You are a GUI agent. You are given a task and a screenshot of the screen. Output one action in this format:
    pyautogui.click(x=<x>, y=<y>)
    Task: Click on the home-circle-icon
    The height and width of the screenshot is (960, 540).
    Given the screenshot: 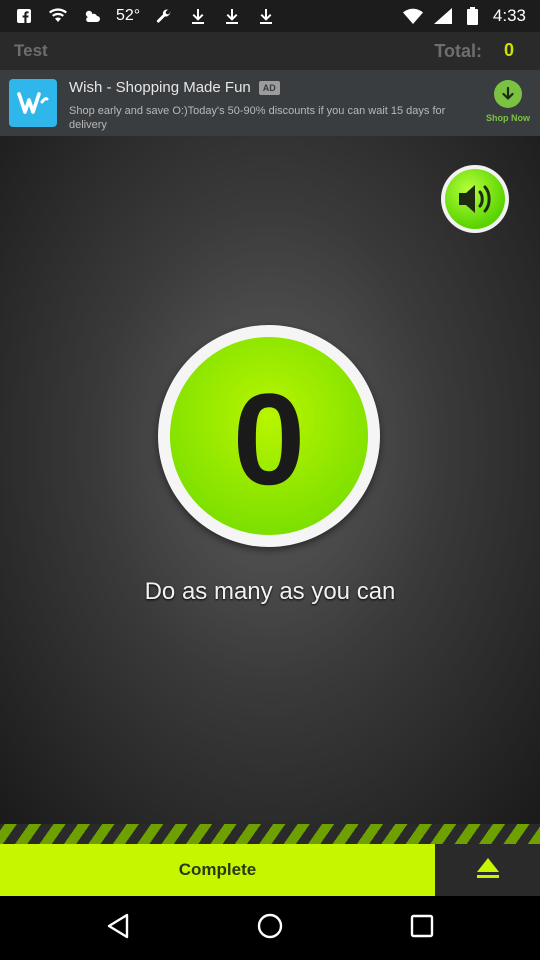 What is the action you would take?
    pyautogui.click(x=270, y=928)
    